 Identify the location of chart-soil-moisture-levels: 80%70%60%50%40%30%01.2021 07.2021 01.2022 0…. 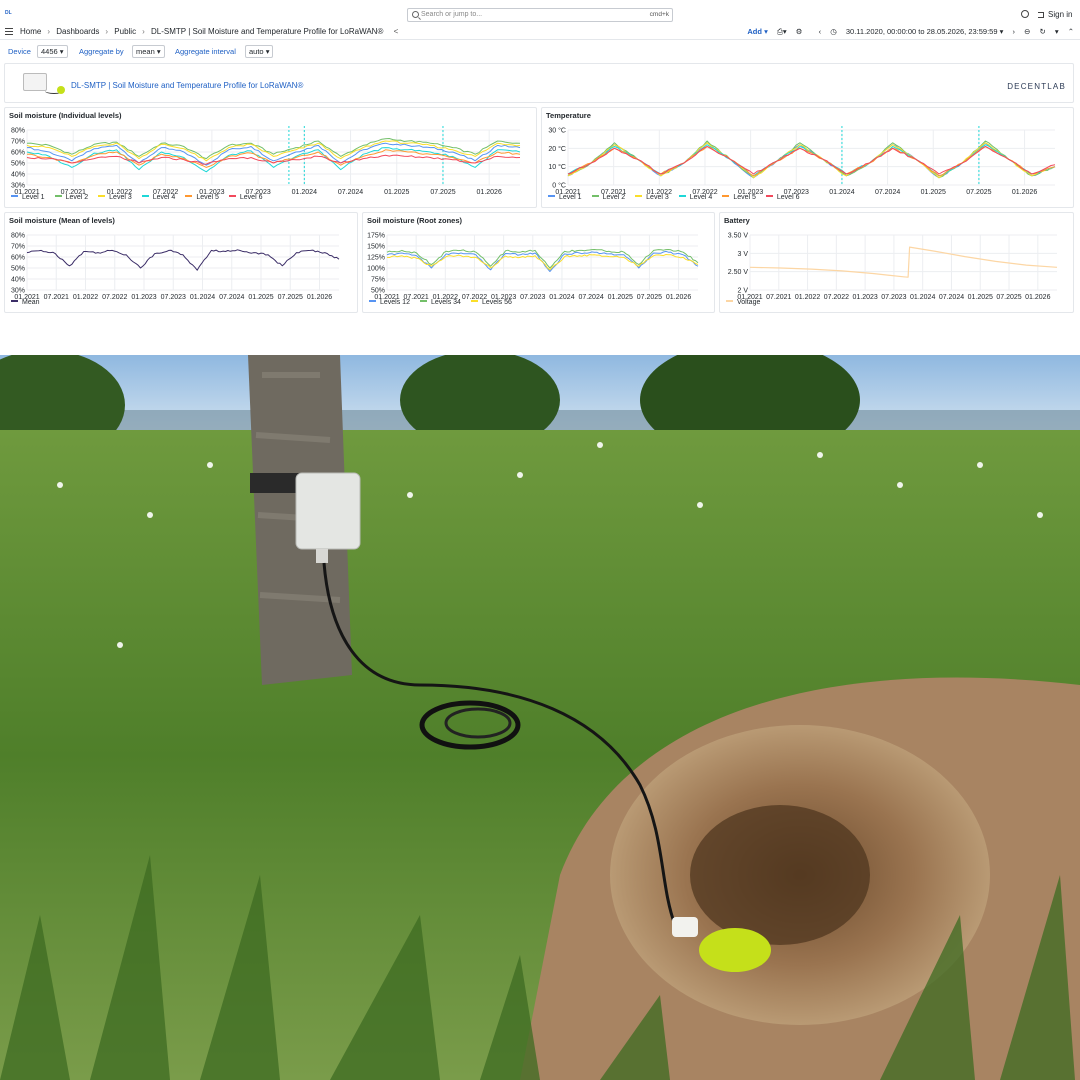
(271, 158).